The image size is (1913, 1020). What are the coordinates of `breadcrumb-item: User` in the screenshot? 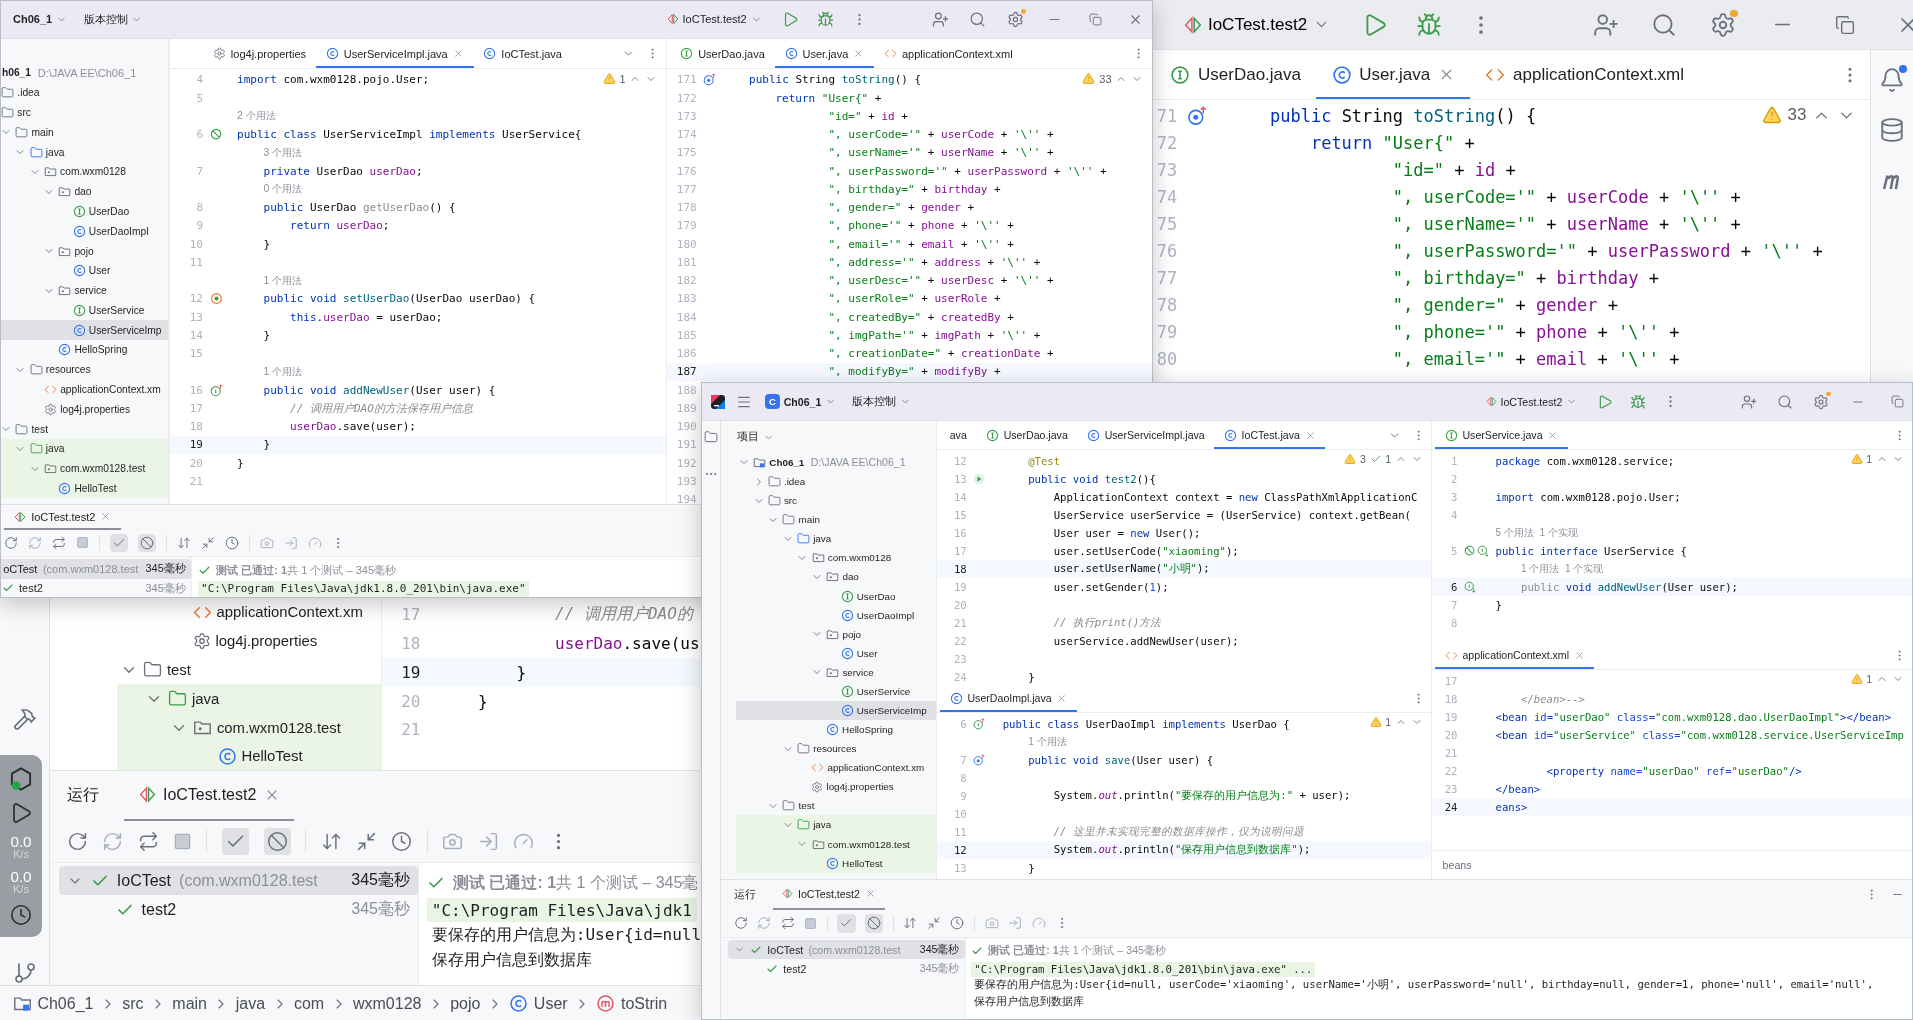 It's located at (538, 1004).